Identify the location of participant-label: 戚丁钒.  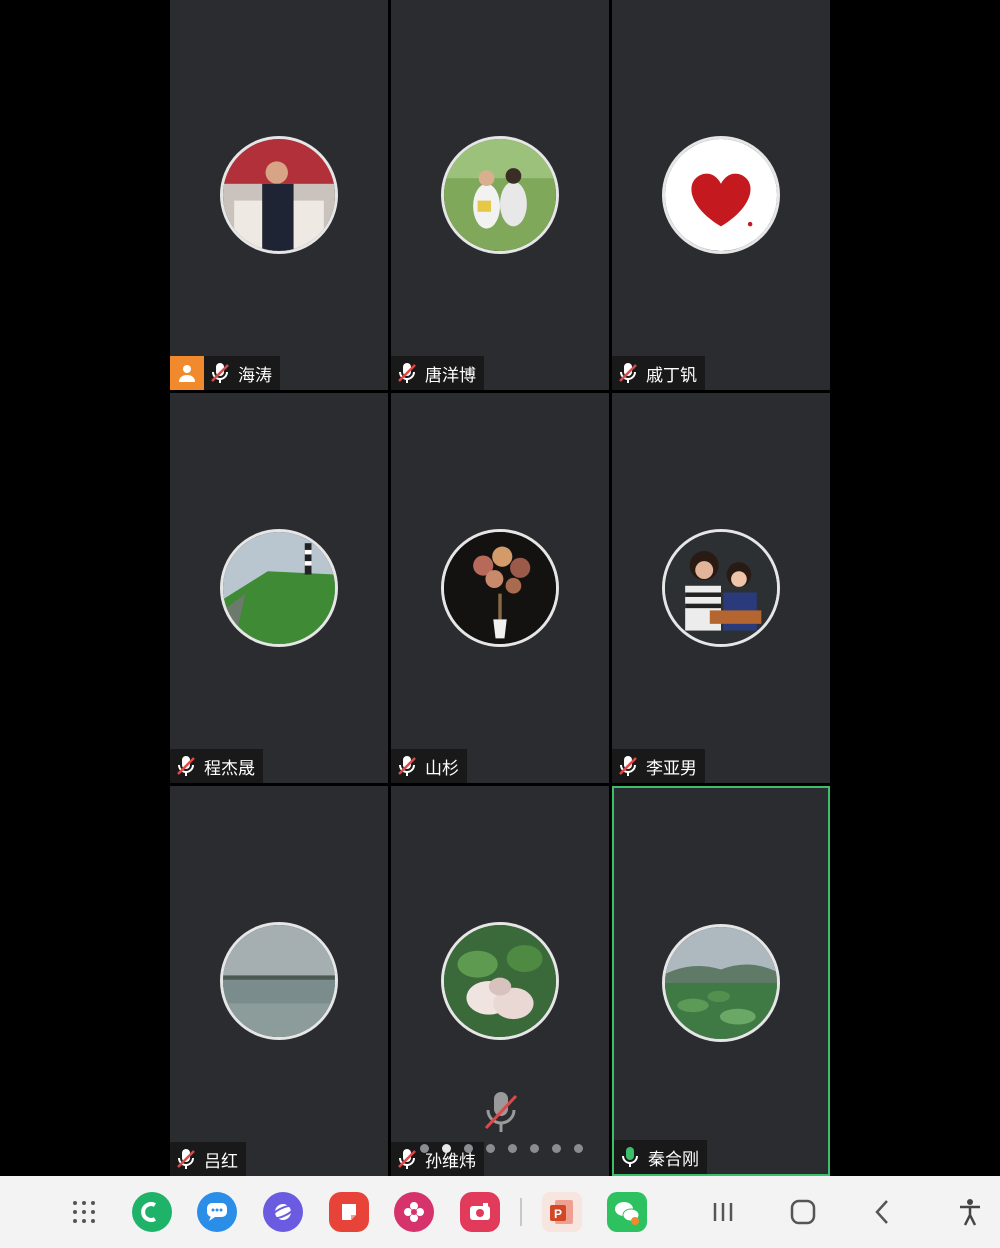
(658, 373).